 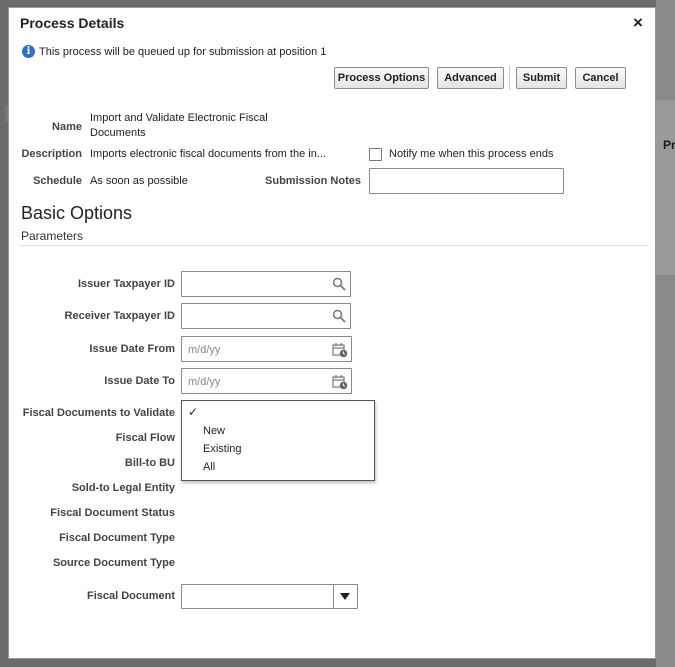 I want to click on fiscal-flow-label: Fiscal Flow, so click(x=145, y=438).